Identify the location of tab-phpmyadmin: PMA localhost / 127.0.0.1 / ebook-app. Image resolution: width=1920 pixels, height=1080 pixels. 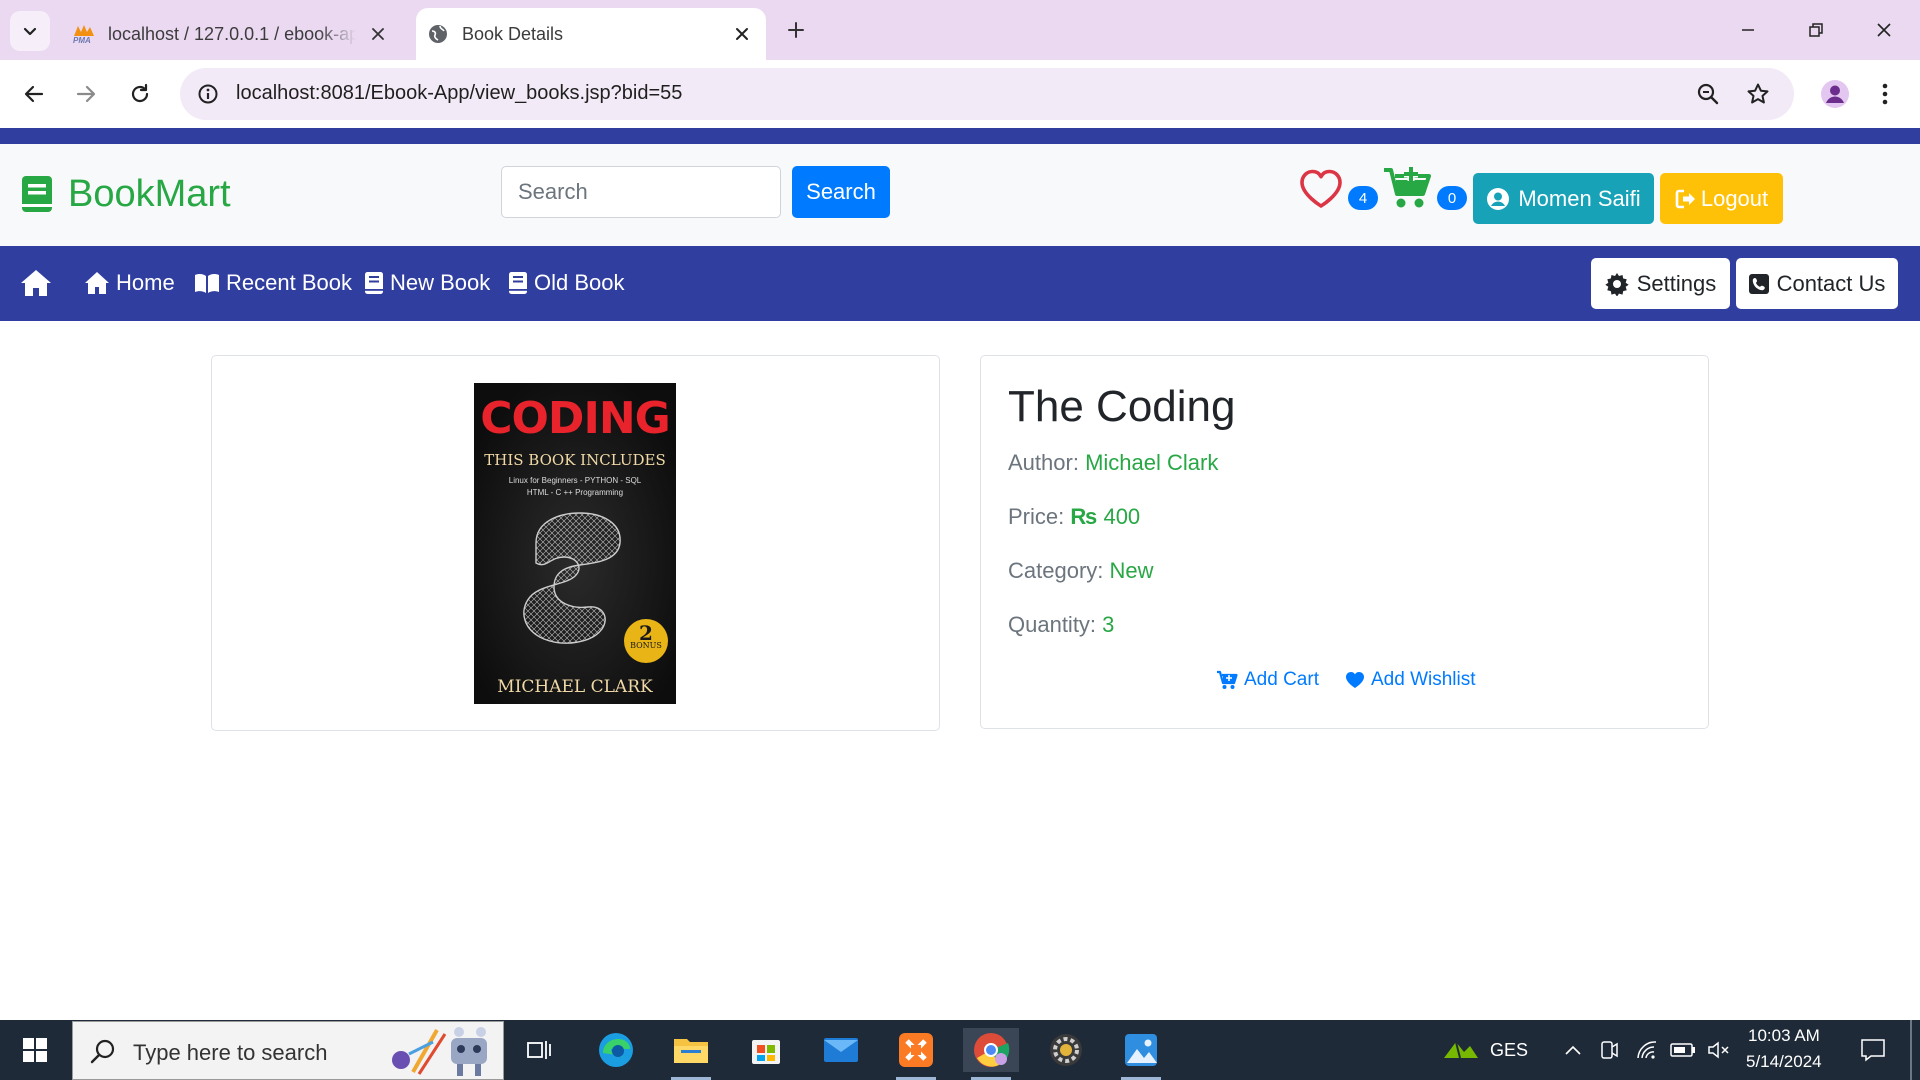
(232, 34).